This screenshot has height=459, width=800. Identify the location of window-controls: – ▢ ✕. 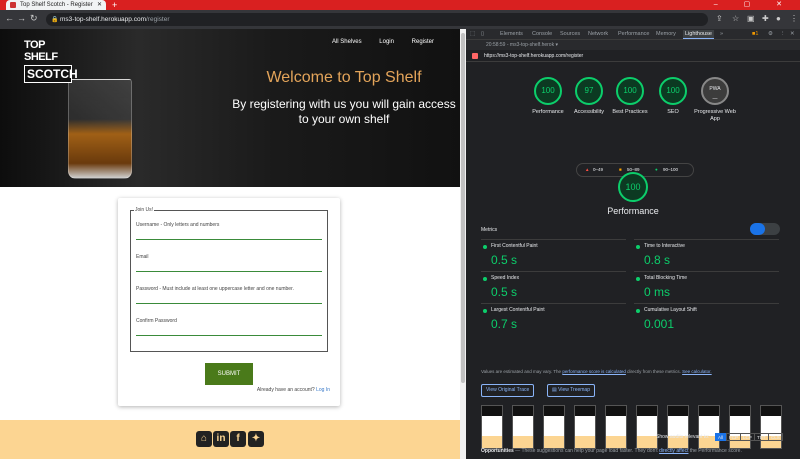
(754, 5).